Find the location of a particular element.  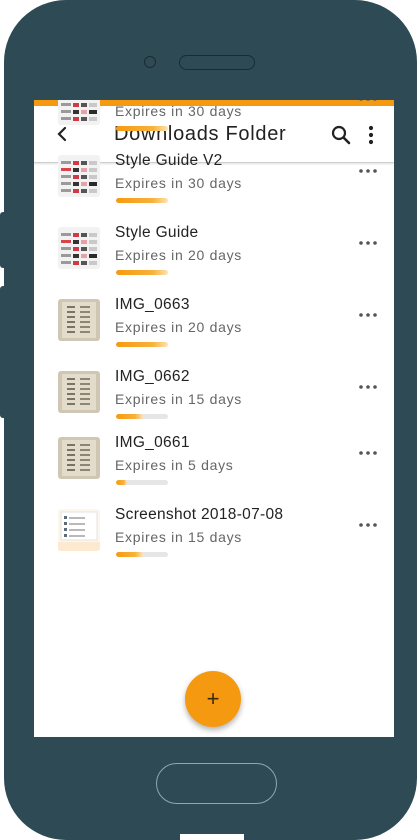

item-title: Style Guide is located at coordinates (157, 232).